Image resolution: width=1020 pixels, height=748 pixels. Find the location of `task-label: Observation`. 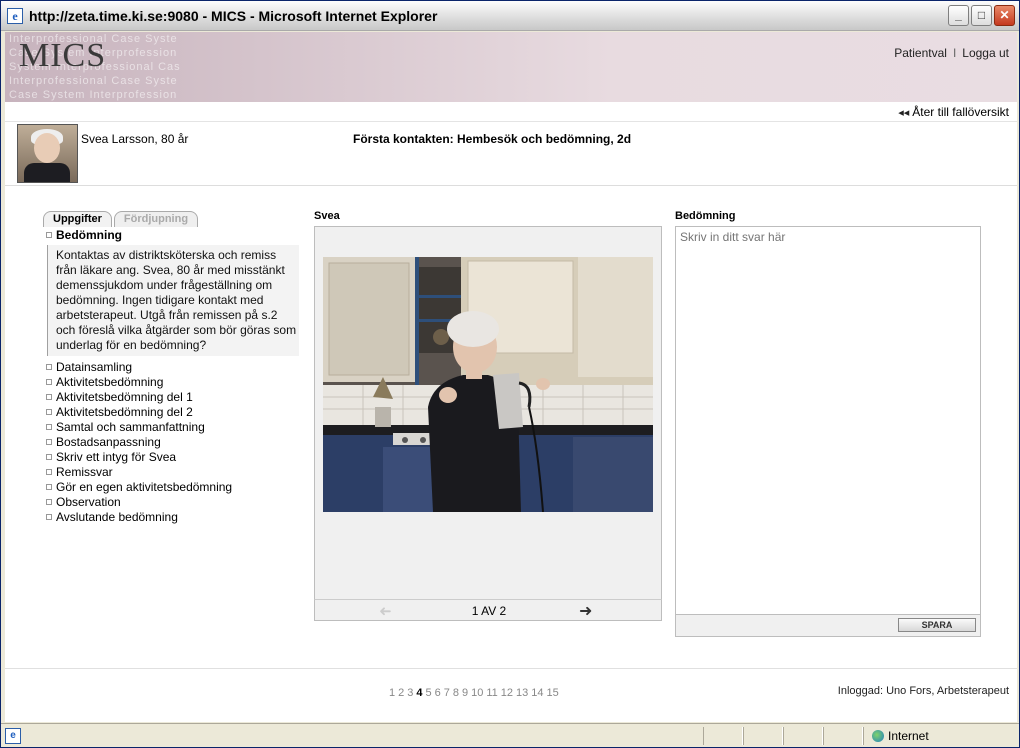

task-label: Observation is located at coordinates (88, 502).